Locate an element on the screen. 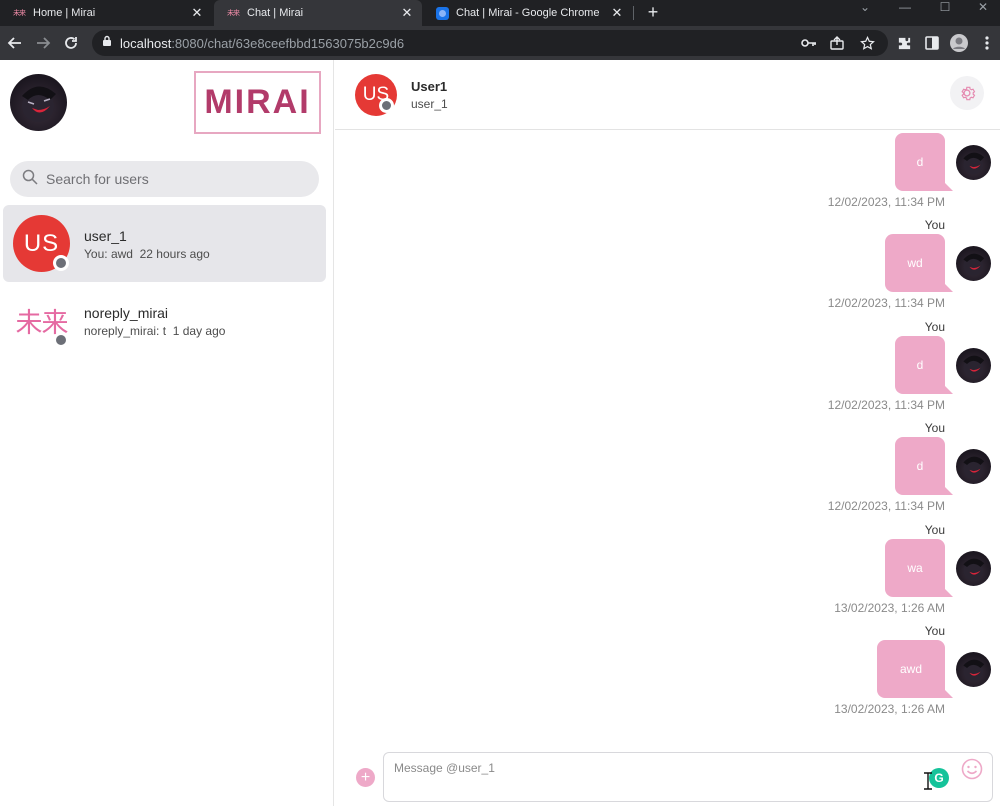  chat-partner-handle: user_1 is located at coordinates (429, 104).